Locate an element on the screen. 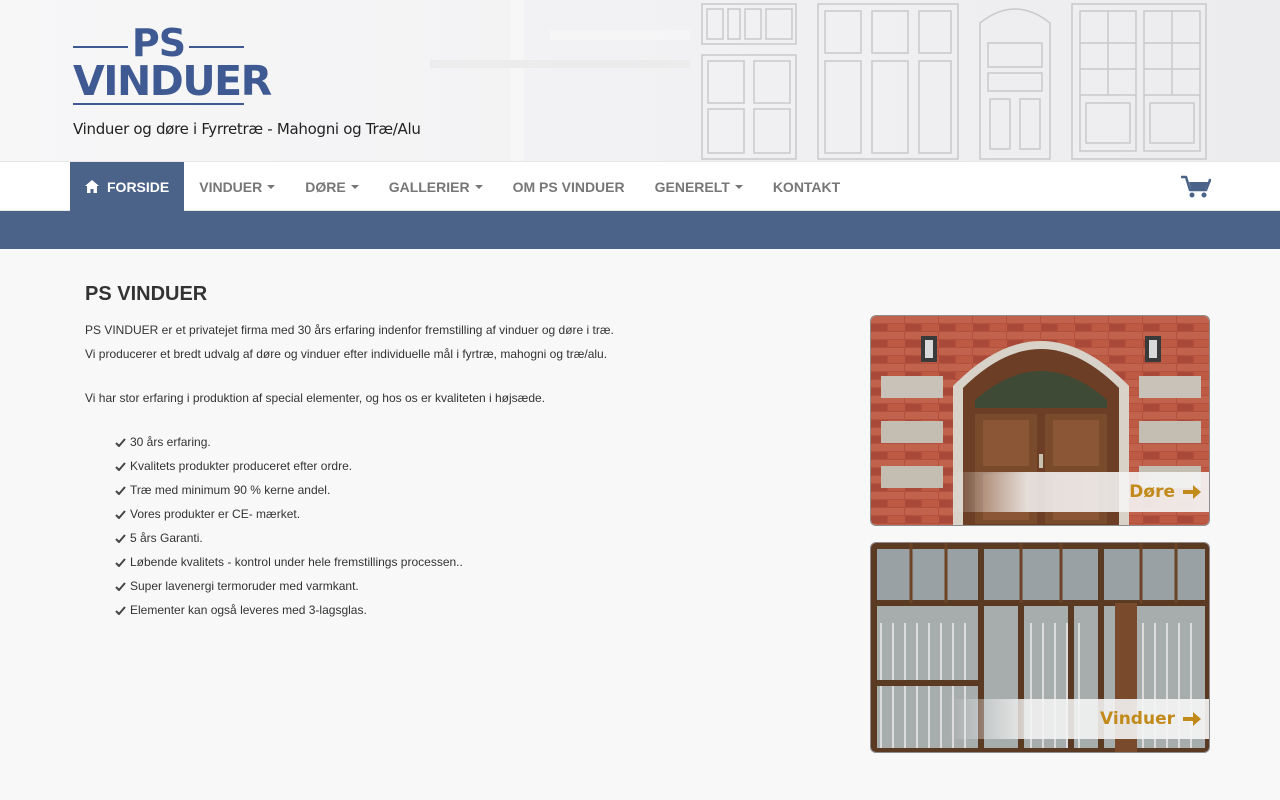 This screenshot has width=1280, height=800. blue-banner-strip is located at coordinates (640, 230).